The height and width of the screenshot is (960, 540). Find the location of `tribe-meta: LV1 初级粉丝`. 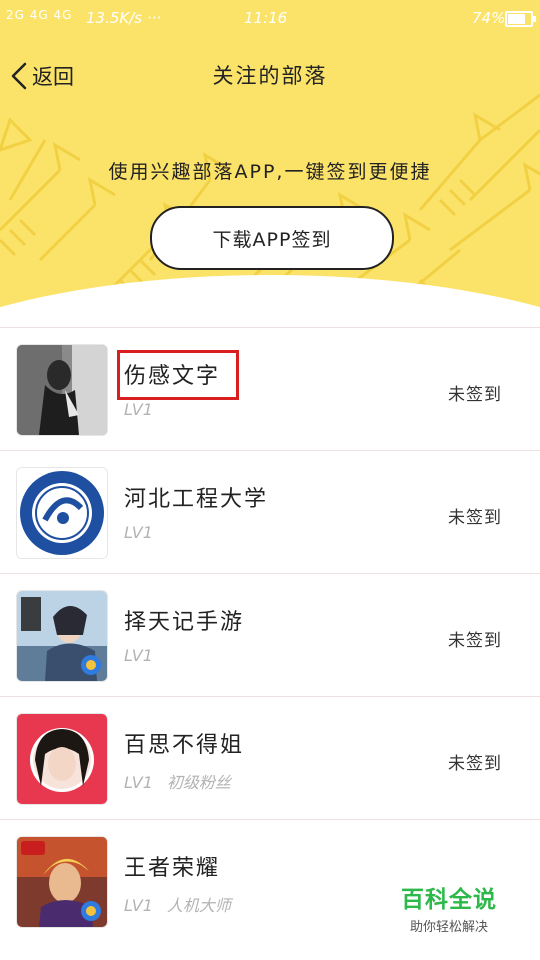

tribe-meta: LV1 初级粉丝 is located at coordinates (177, 781).